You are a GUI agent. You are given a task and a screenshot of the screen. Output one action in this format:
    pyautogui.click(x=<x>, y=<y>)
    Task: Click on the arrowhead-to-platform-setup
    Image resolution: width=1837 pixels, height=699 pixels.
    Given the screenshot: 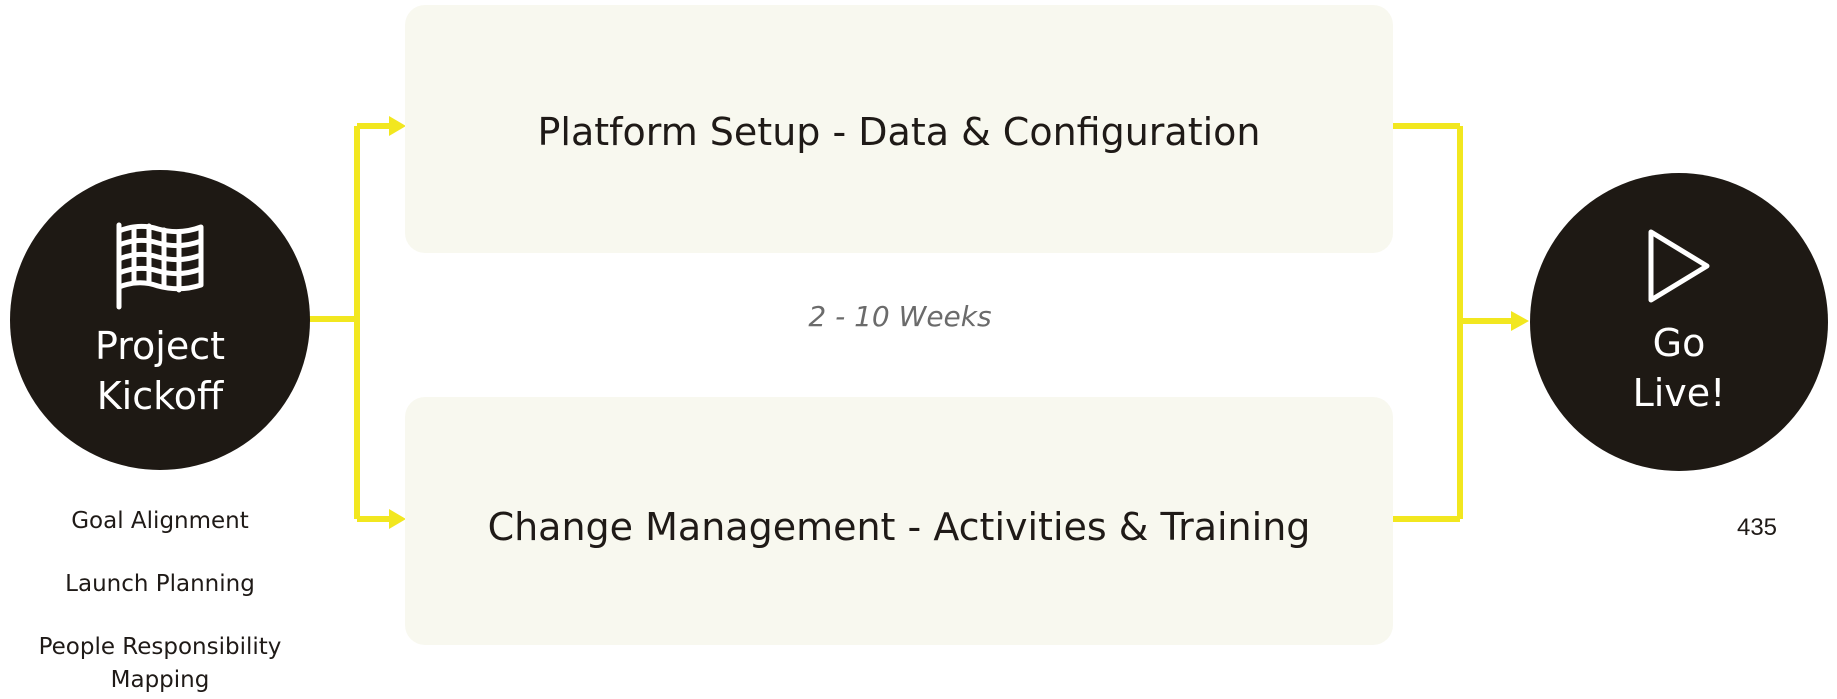 What is the action you would take?
    pyautogui.click(x=397, y=126)
    